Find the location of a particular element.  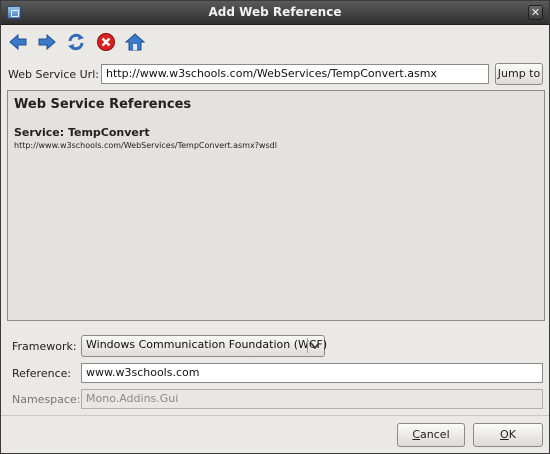

framework-selected-value: Windows Communication Foundation (WCF) is located at coordinates (207, 344).